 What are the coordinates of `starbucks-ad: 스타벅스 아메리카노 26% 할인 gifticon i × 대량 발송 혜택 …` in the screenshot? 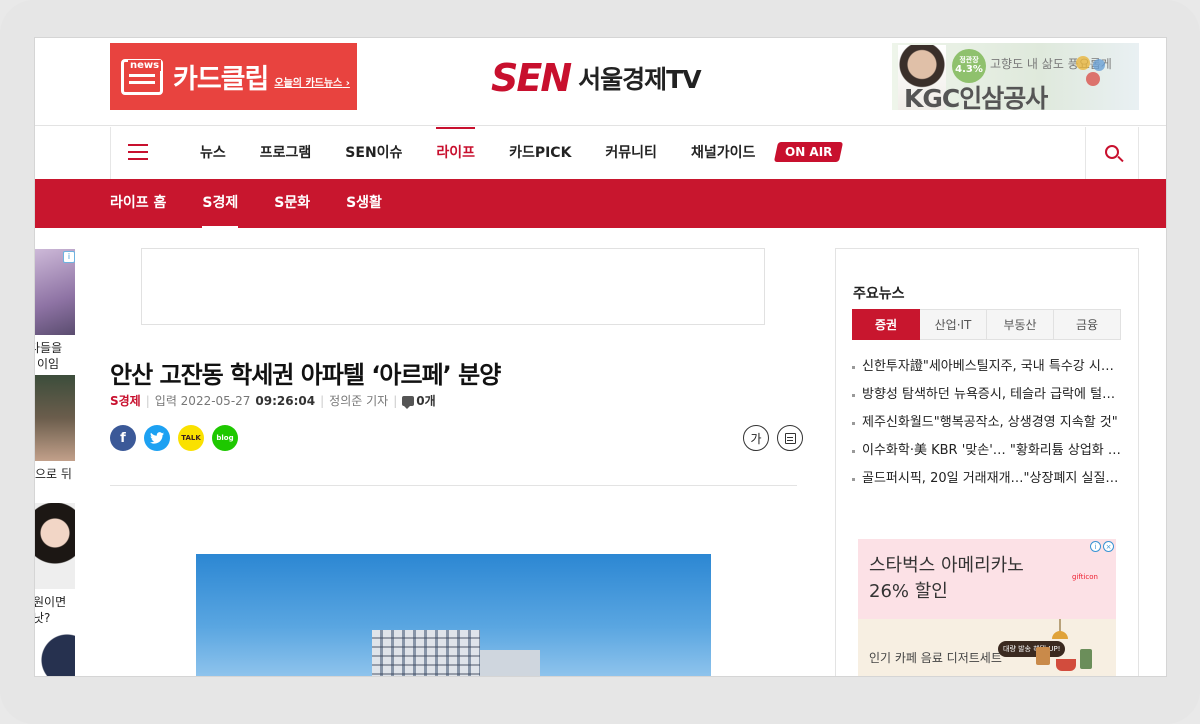 It's located at (987, 607).